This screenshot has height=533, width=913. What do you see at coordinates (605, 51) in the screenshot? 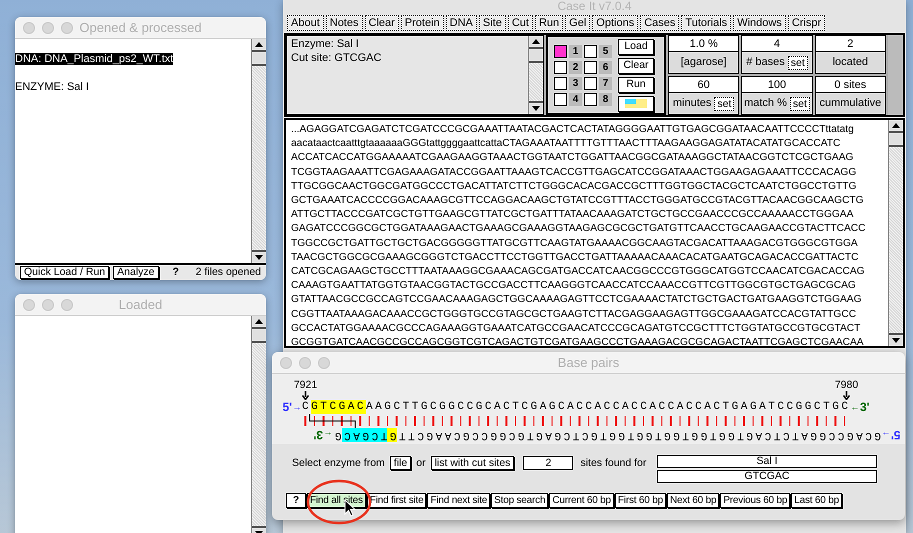
I see `lane-number: 5` at bounding box center [605, 51].